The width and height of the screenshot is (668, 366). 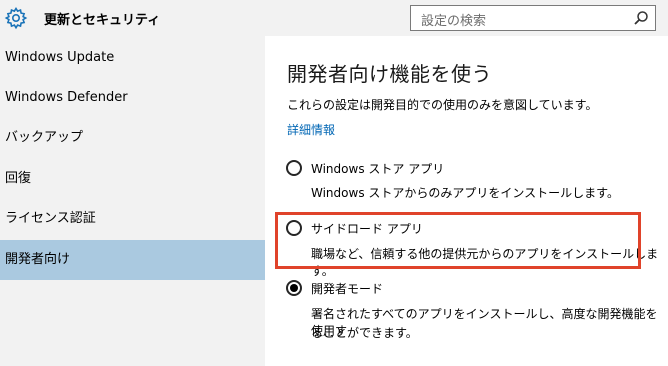 What do you see at coordinates (364, 333) in the screenshot?
I see `option-desc-developer-mode-line2: ることができます。` at bounding box center [364, 333].